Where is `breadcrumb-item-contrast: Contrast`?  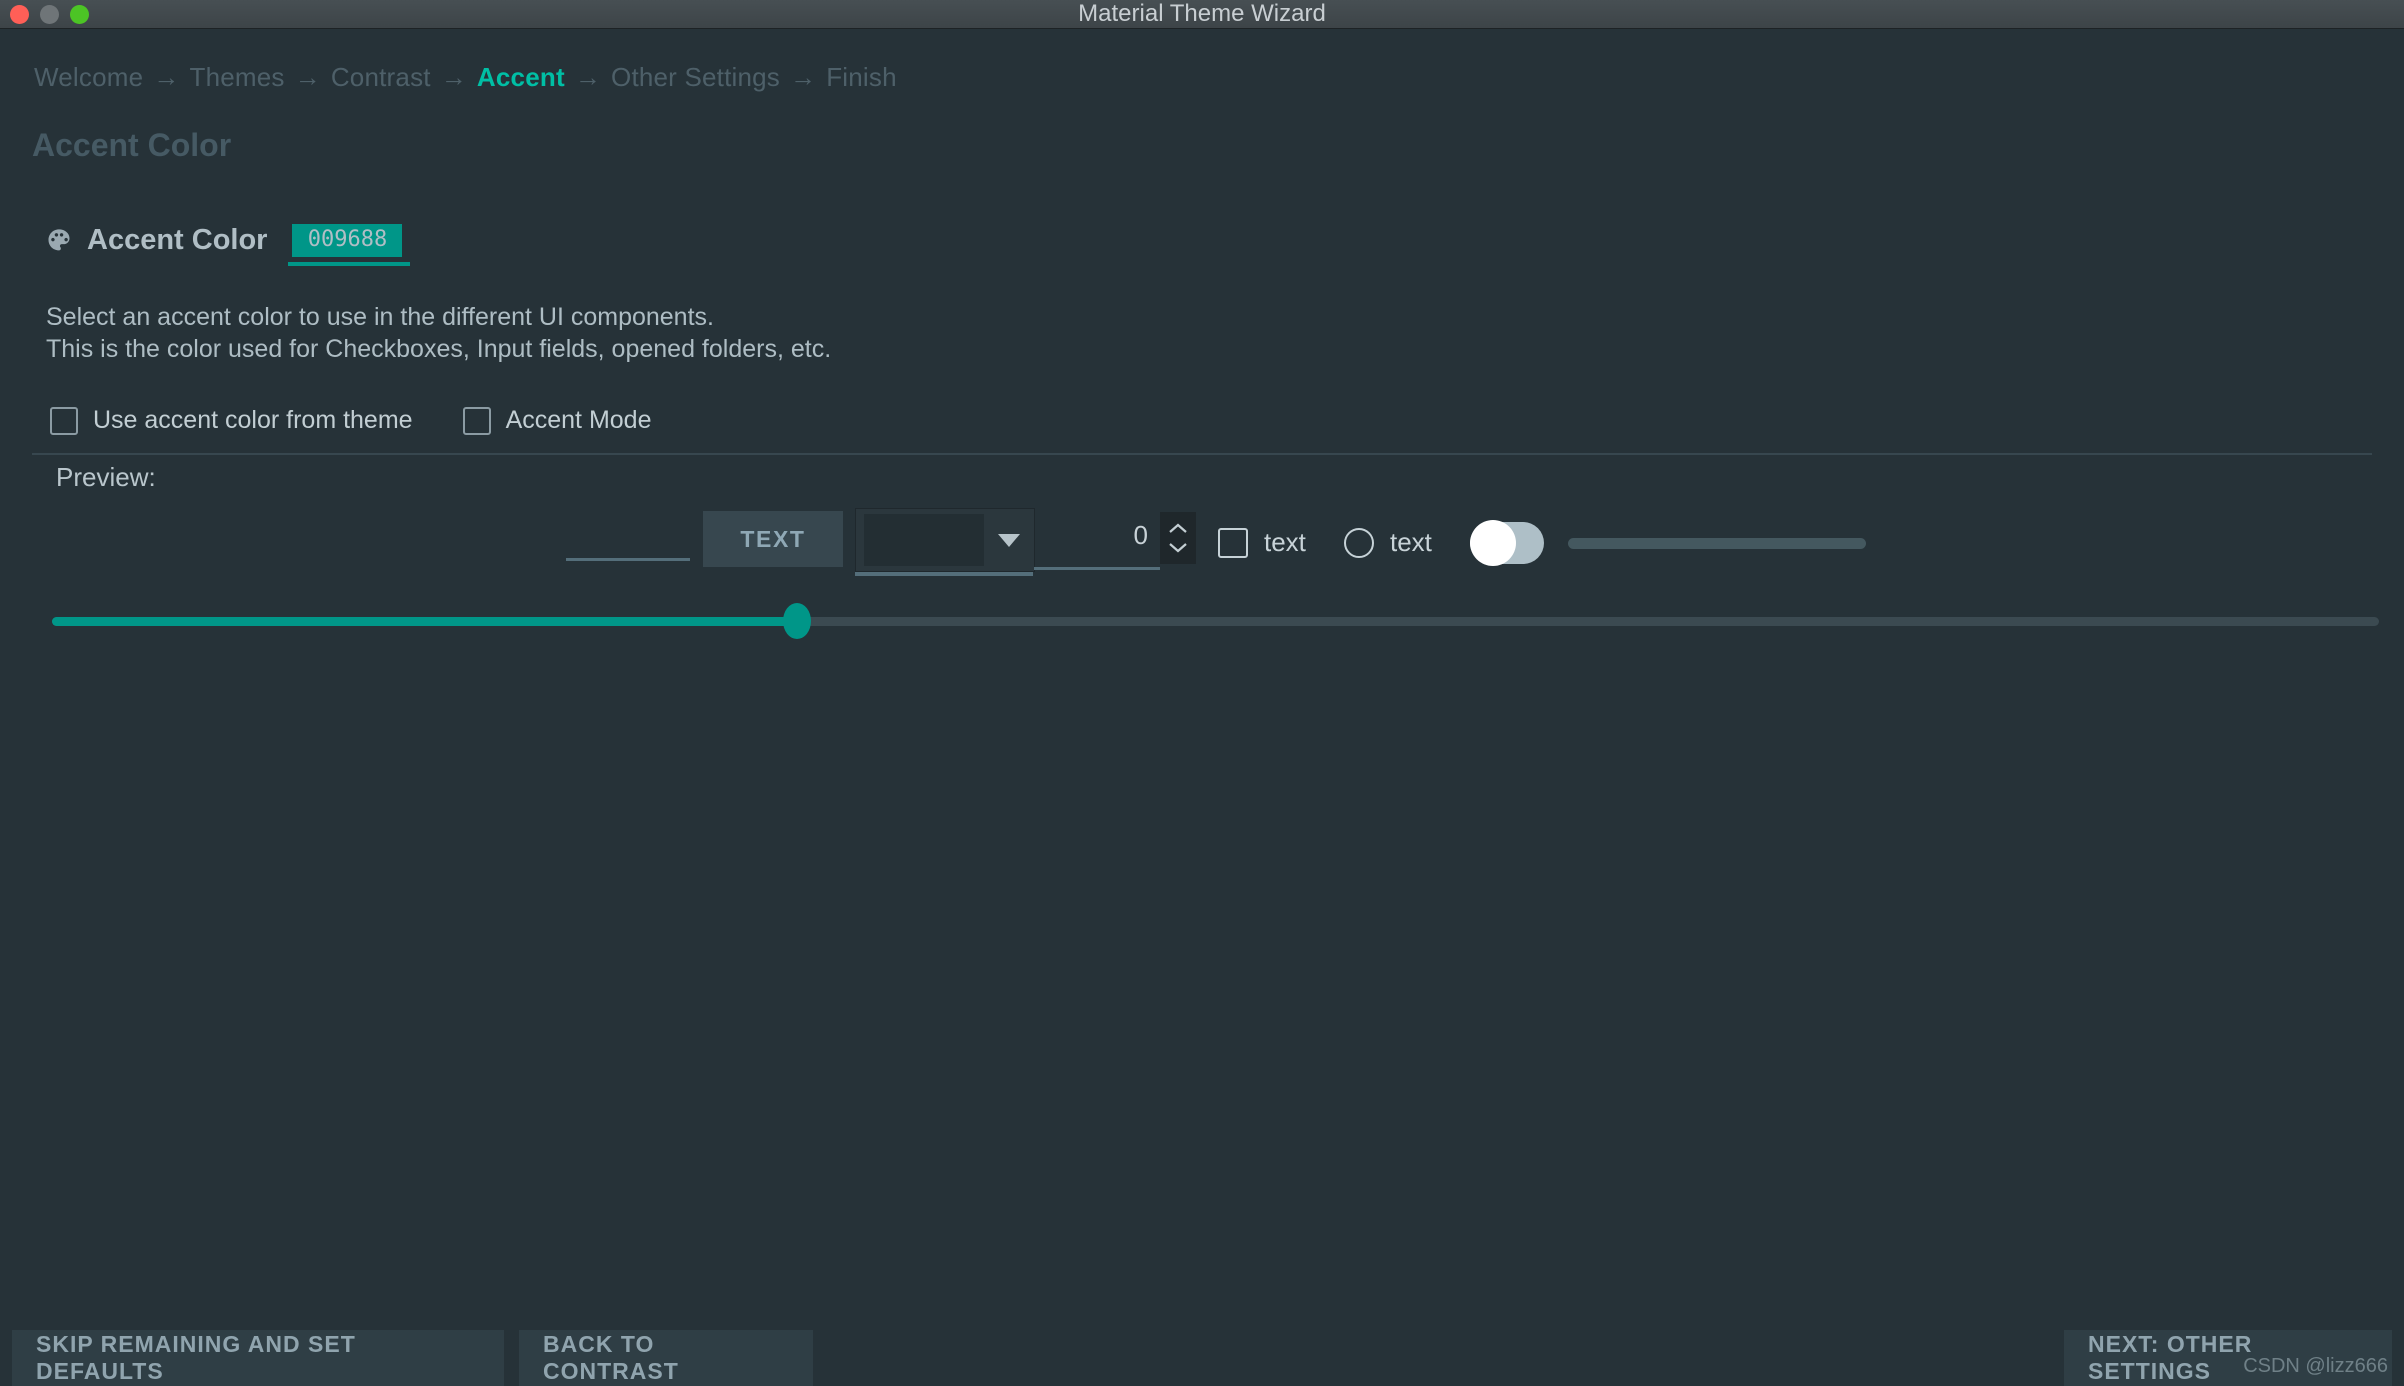 breadcrumb-item-contrast: Contrast is located at coordinates (381, 77).